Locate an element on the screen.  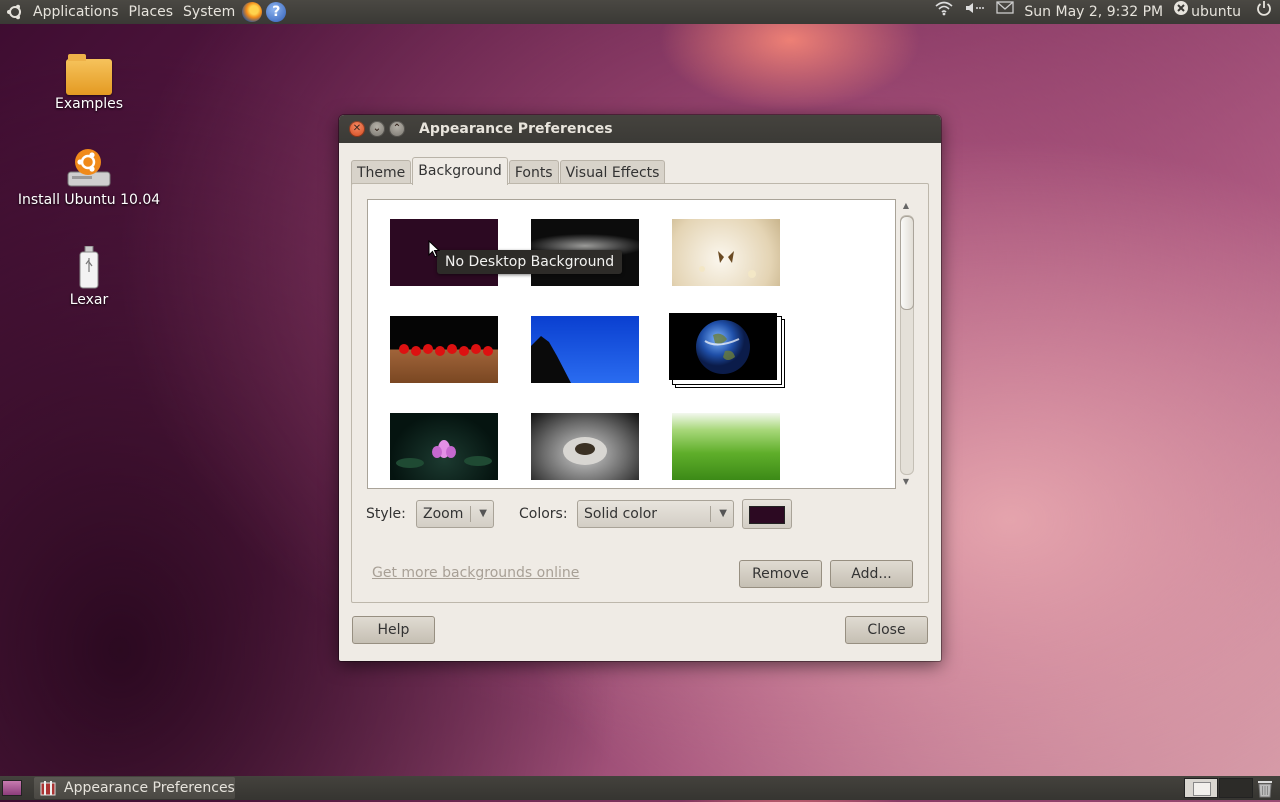
menu-system: System is located at coordinates (209, 12).